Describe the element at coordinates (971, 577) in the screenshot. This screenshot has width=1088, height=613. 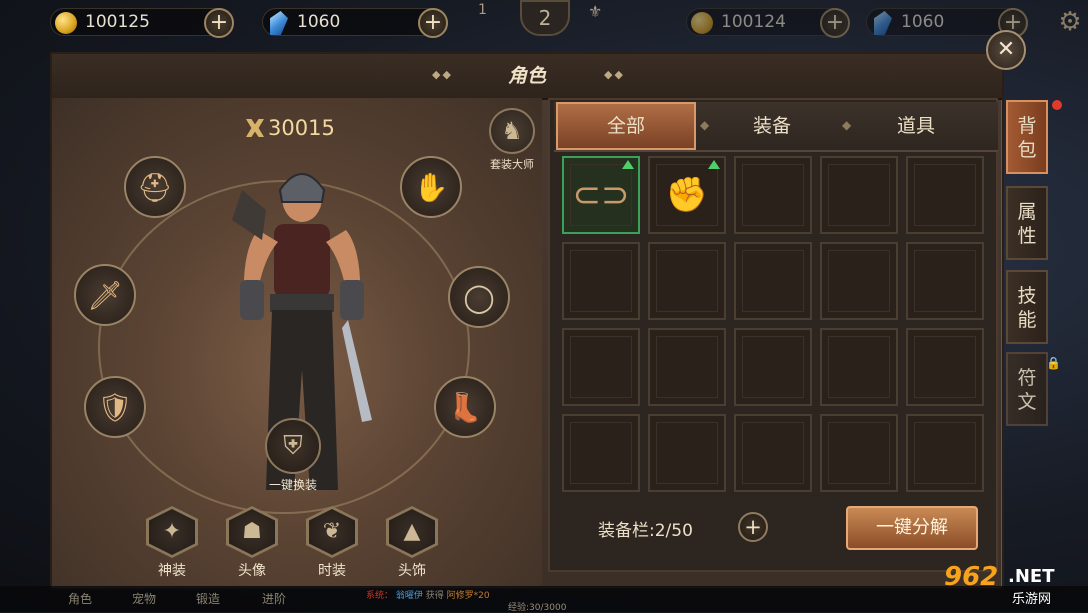
I see `watermark-number: 962` at that location.